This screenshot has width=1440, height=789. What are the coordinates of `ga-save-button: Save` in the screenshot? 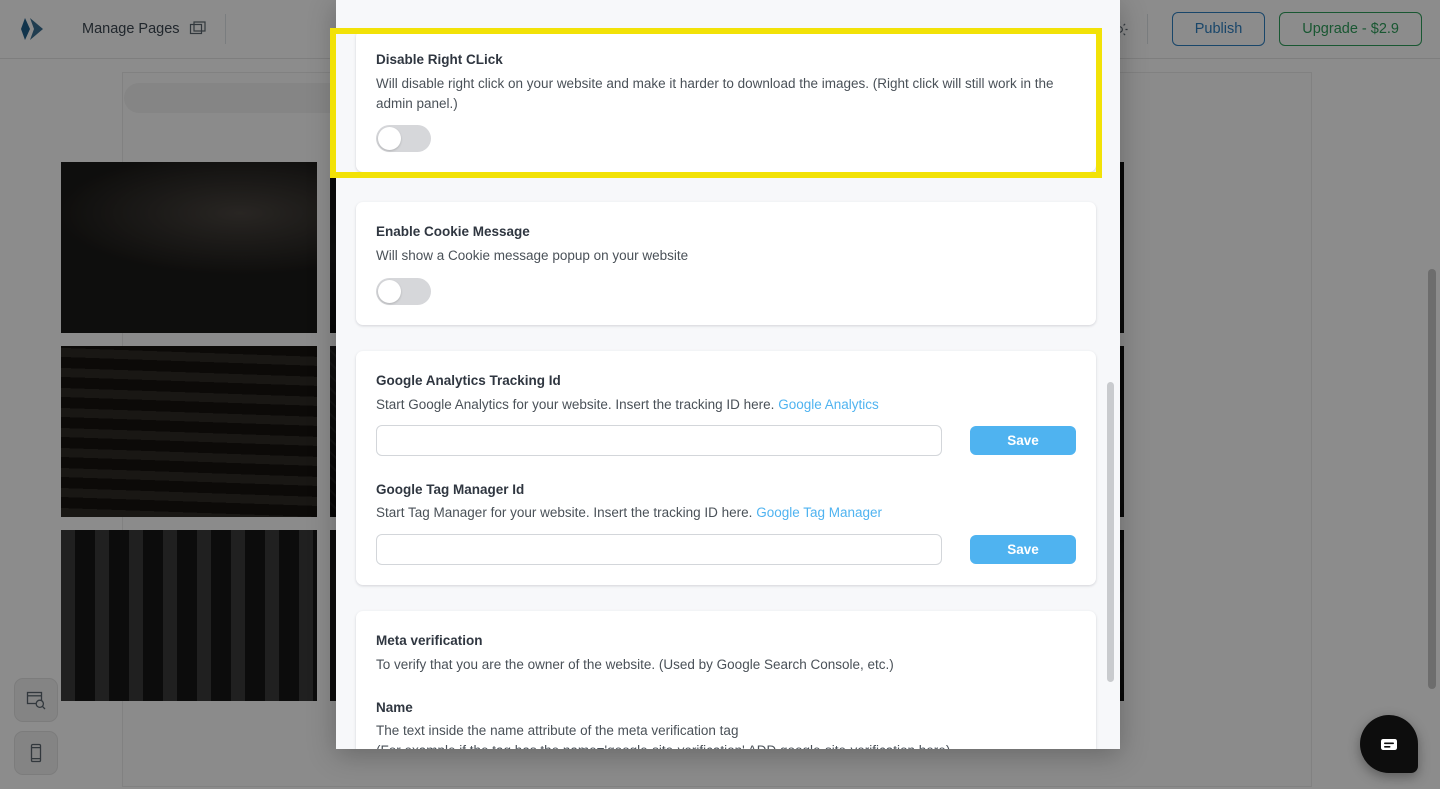 It's located at (1023, 441).